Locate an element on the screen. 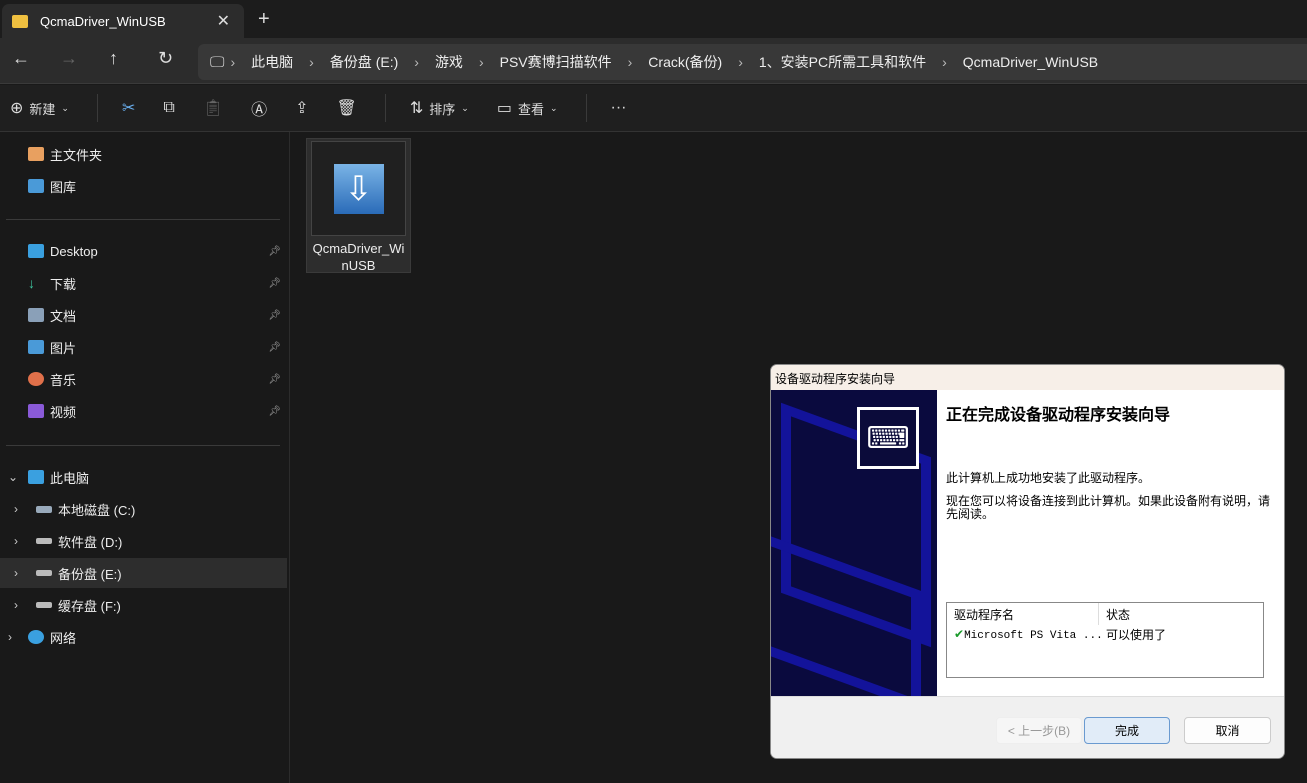 The image size is (1307, 783). command-bar: ⊕ 新建 ⌄ ✂ ⧉ 📋︎ Ⓐ ⇪ 🗑︎ ⇅ 排序 ⌄ ▭ 查看 ⌄ ··· is located at coordinates (653, 108).